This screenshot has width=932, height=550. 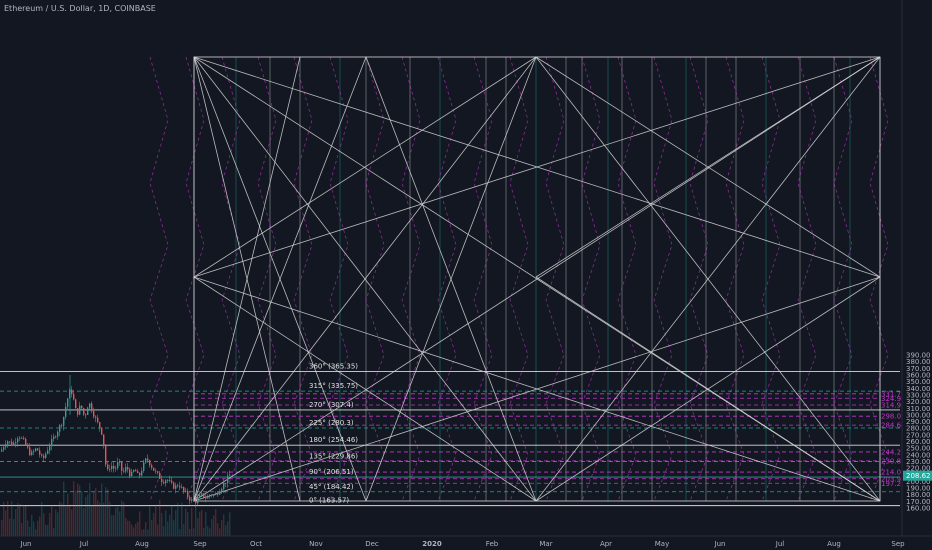 What do you see at coordinates (84, 544) in the screenshot?
I see `time-tick-label: Jul` at bounding box center [84, 544].